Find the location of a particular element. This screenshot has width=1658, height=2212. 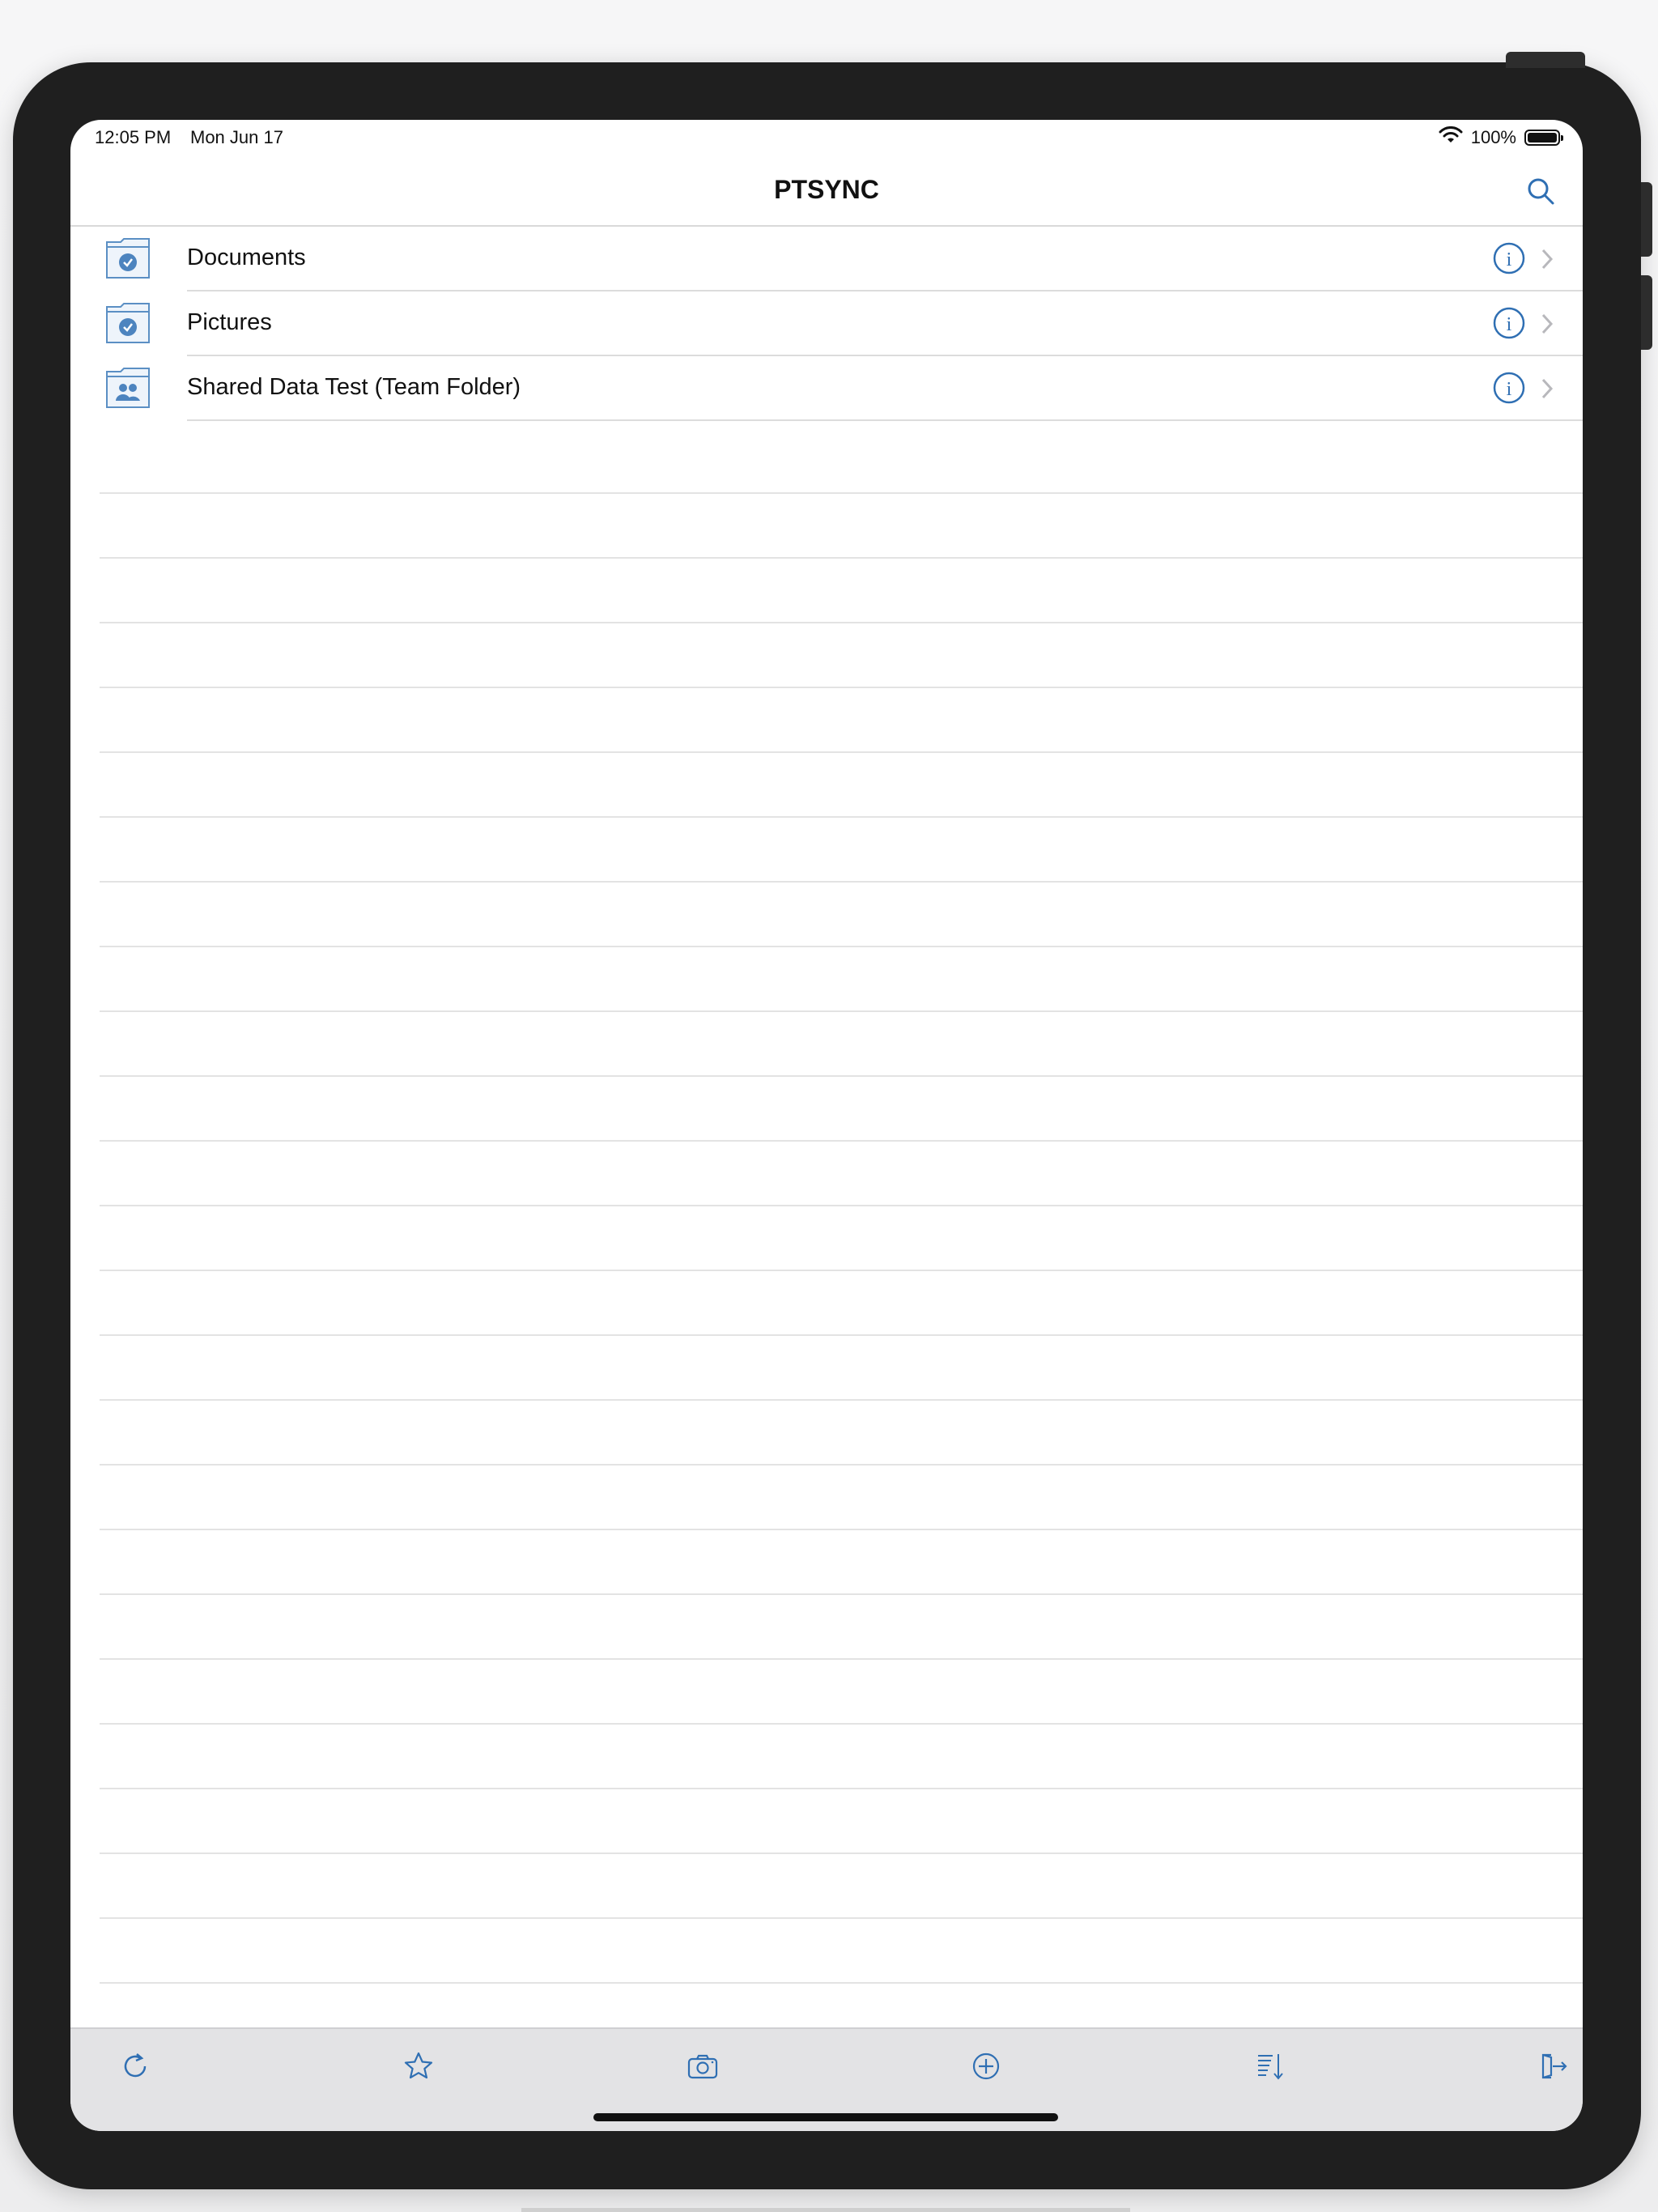

sort-icon is located at coordinates (1270, 2066).